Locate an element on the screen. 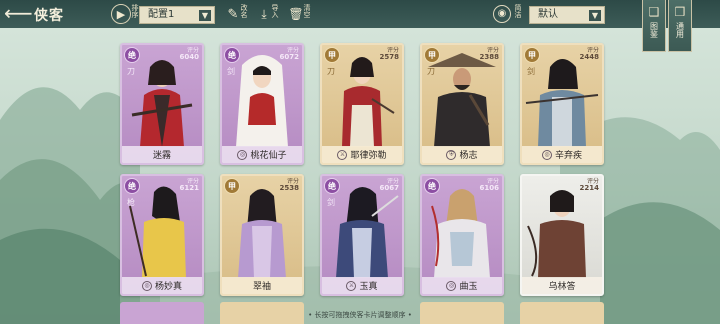 The height and width of the screenshot is (324, 720). score-block: 评分 2578 is located at coordinates (389, 54).